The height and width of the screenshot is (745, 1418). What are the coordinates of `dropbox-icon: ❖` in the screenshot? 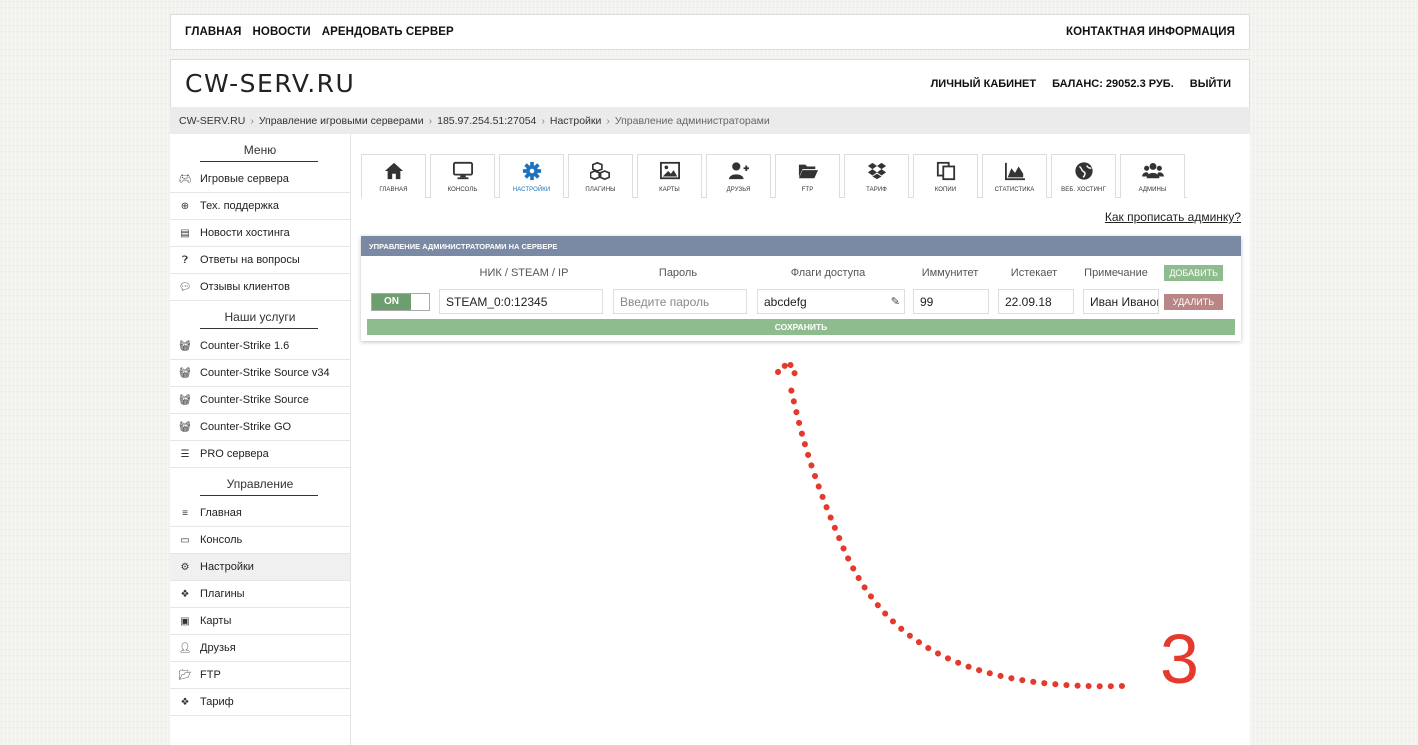 It's located at (185, 702).